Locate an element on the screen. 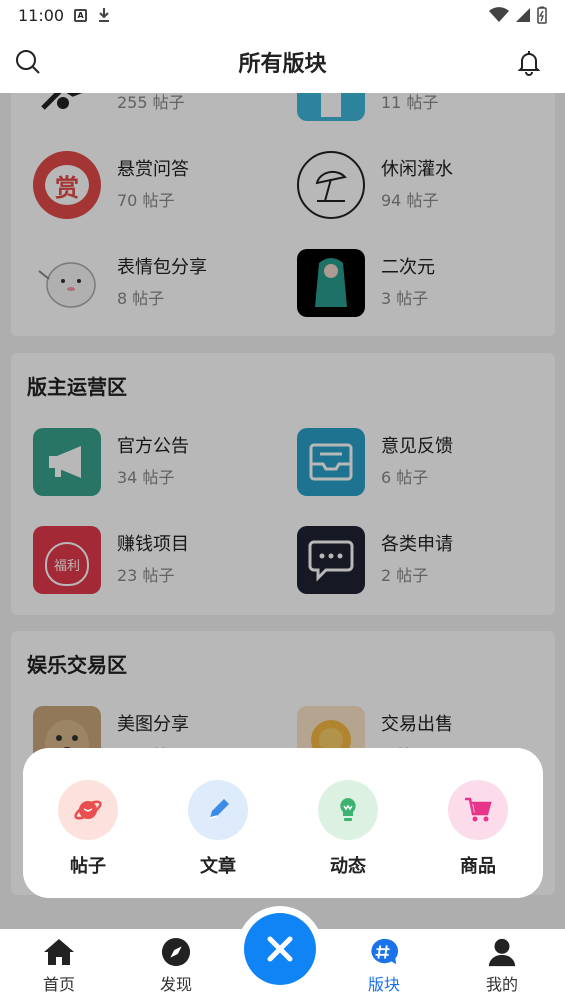  nav-item-home: 首页 is located at coordinates (59, 966).